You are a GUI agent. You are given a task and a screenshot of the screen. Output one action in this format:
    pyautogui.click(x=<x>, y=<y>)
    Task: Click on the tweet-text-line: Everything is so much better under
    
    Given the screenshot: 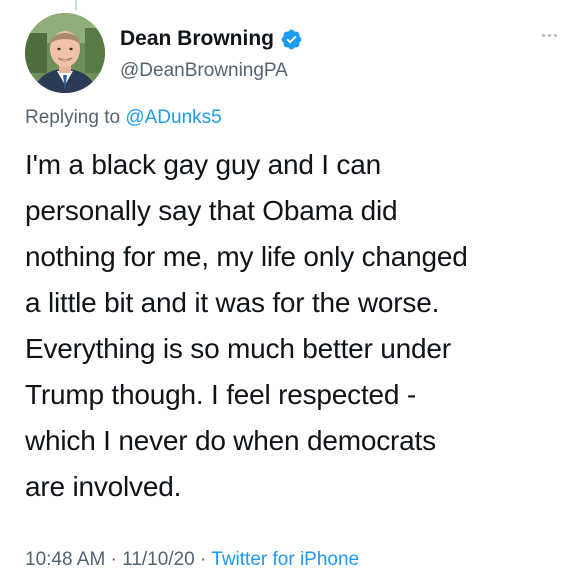 What is the action you would take?
    pyautogui.click(x=238, y=348)
    